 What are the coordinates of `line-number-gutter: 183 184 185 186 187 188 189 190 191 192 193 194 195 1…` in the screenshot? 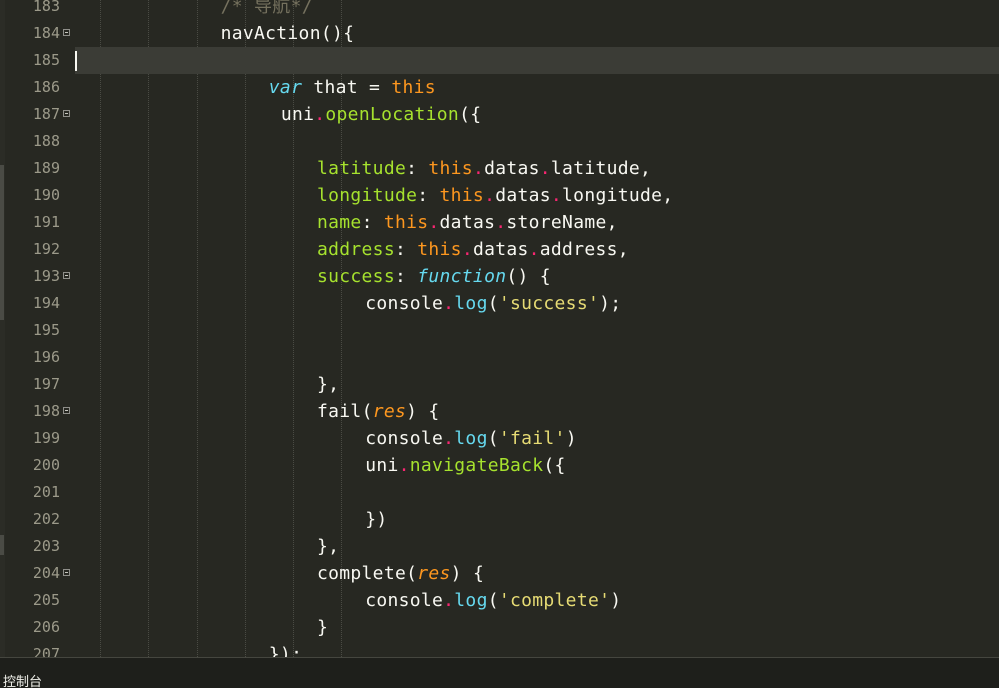 It's located at (40, 328).